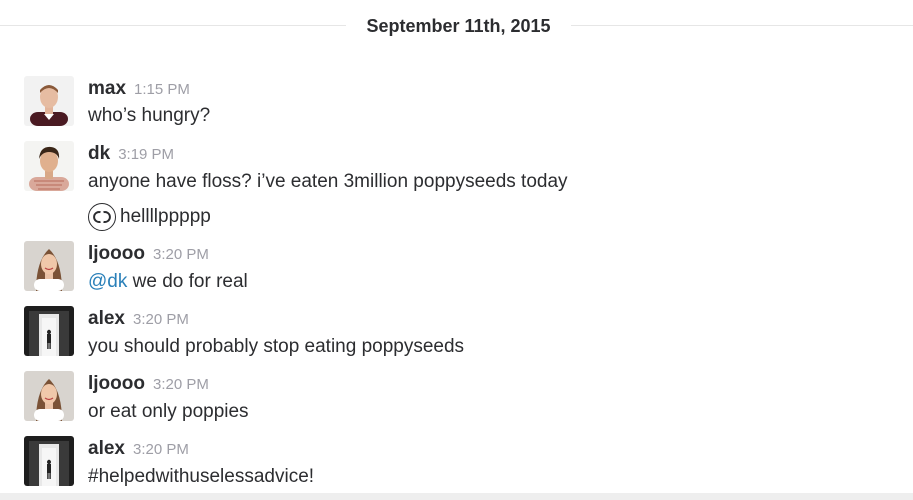 Image resolution: width=913 pixels, height=500 pixels. What do you see at coordinates (102, 217) in the screenshot?
I see `chanel-logo-icon` at bounding box center [102, 217].